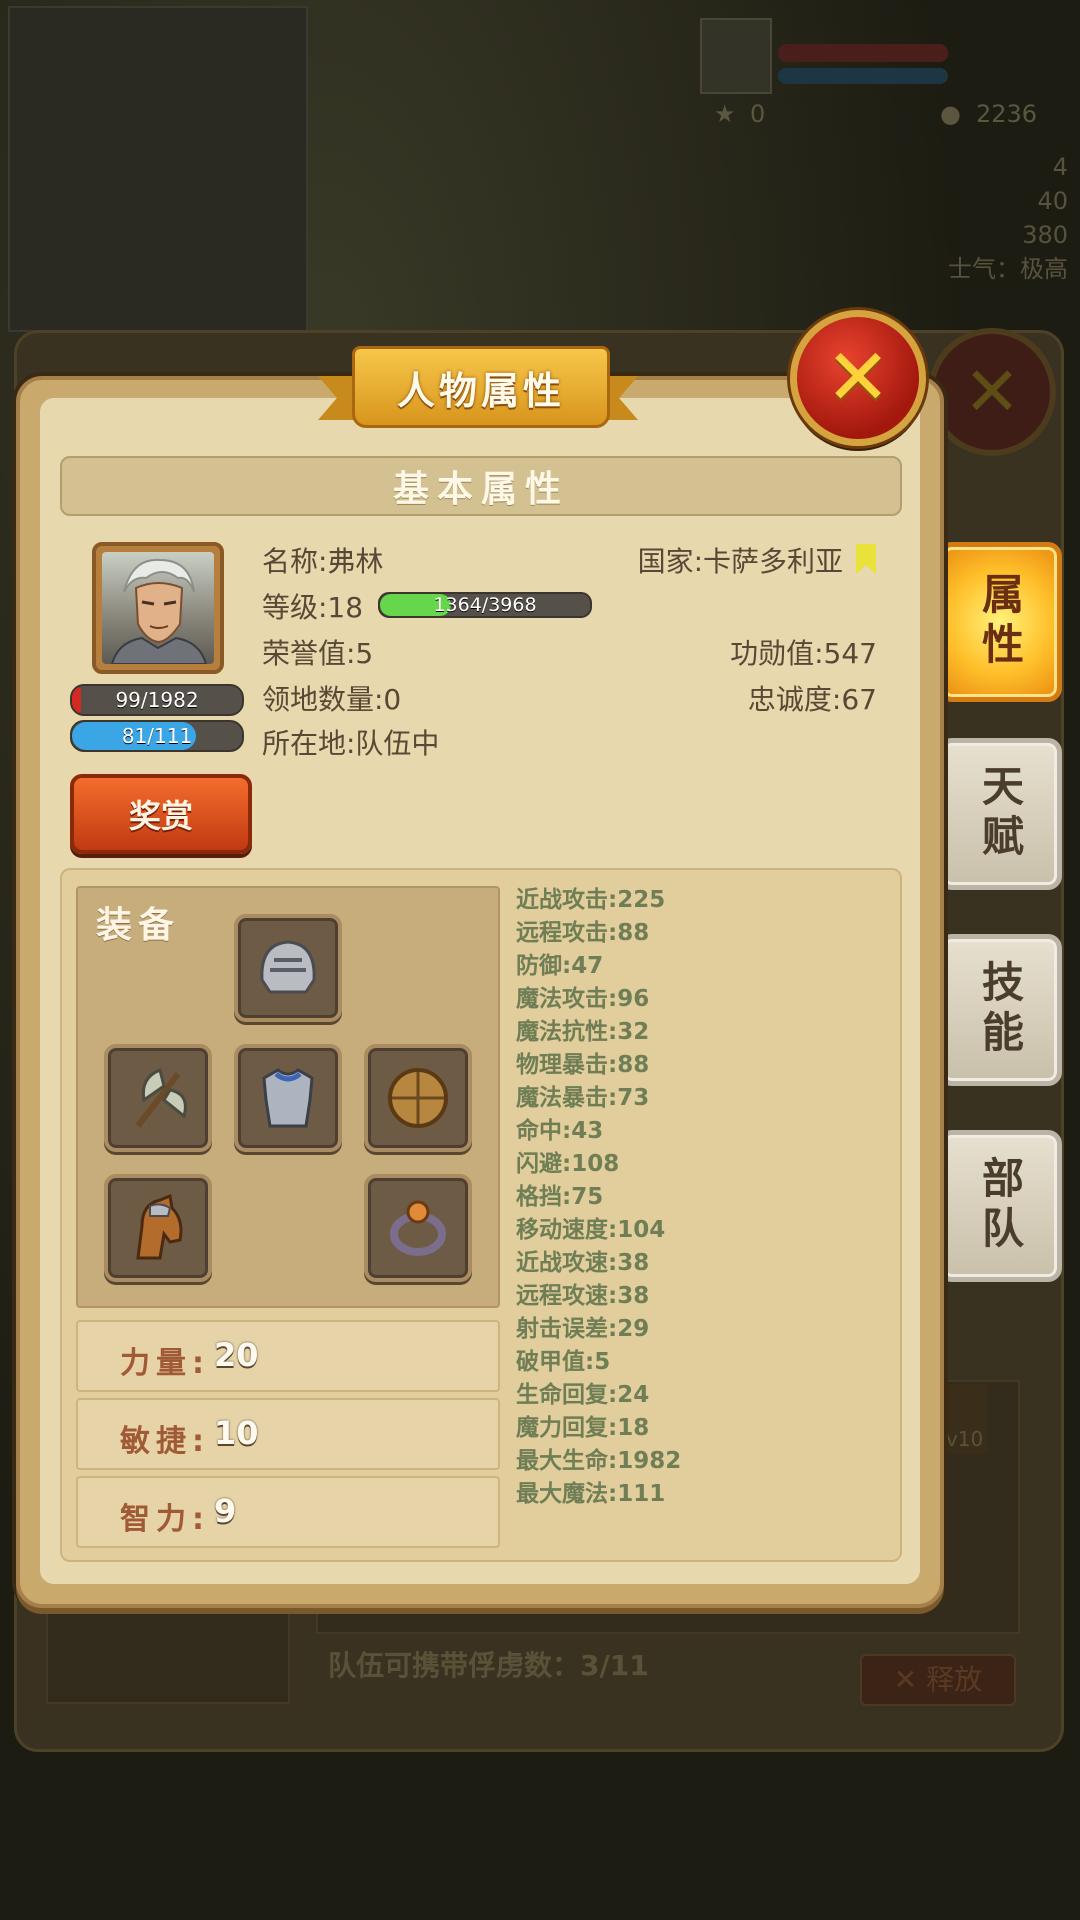 This screenshot has height=1920, width=1080. What do you see at coordinates (480, 489) in the screenshot?
I see `section-title: 基本属性` at bounding box center [480, 489].